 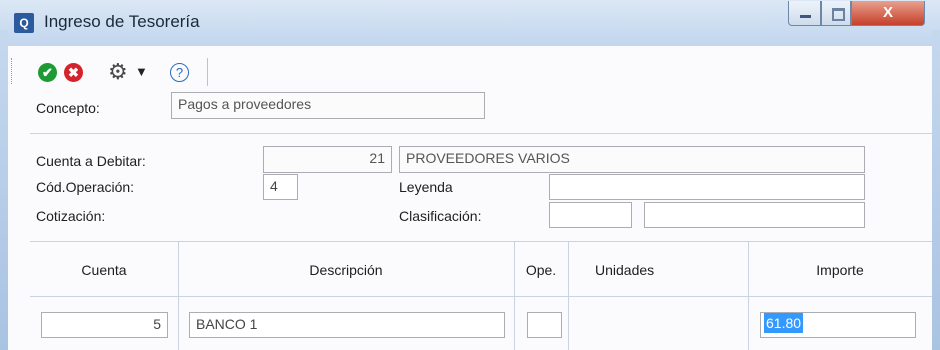 I want to click on section-divider, so click(x=481, y=133).